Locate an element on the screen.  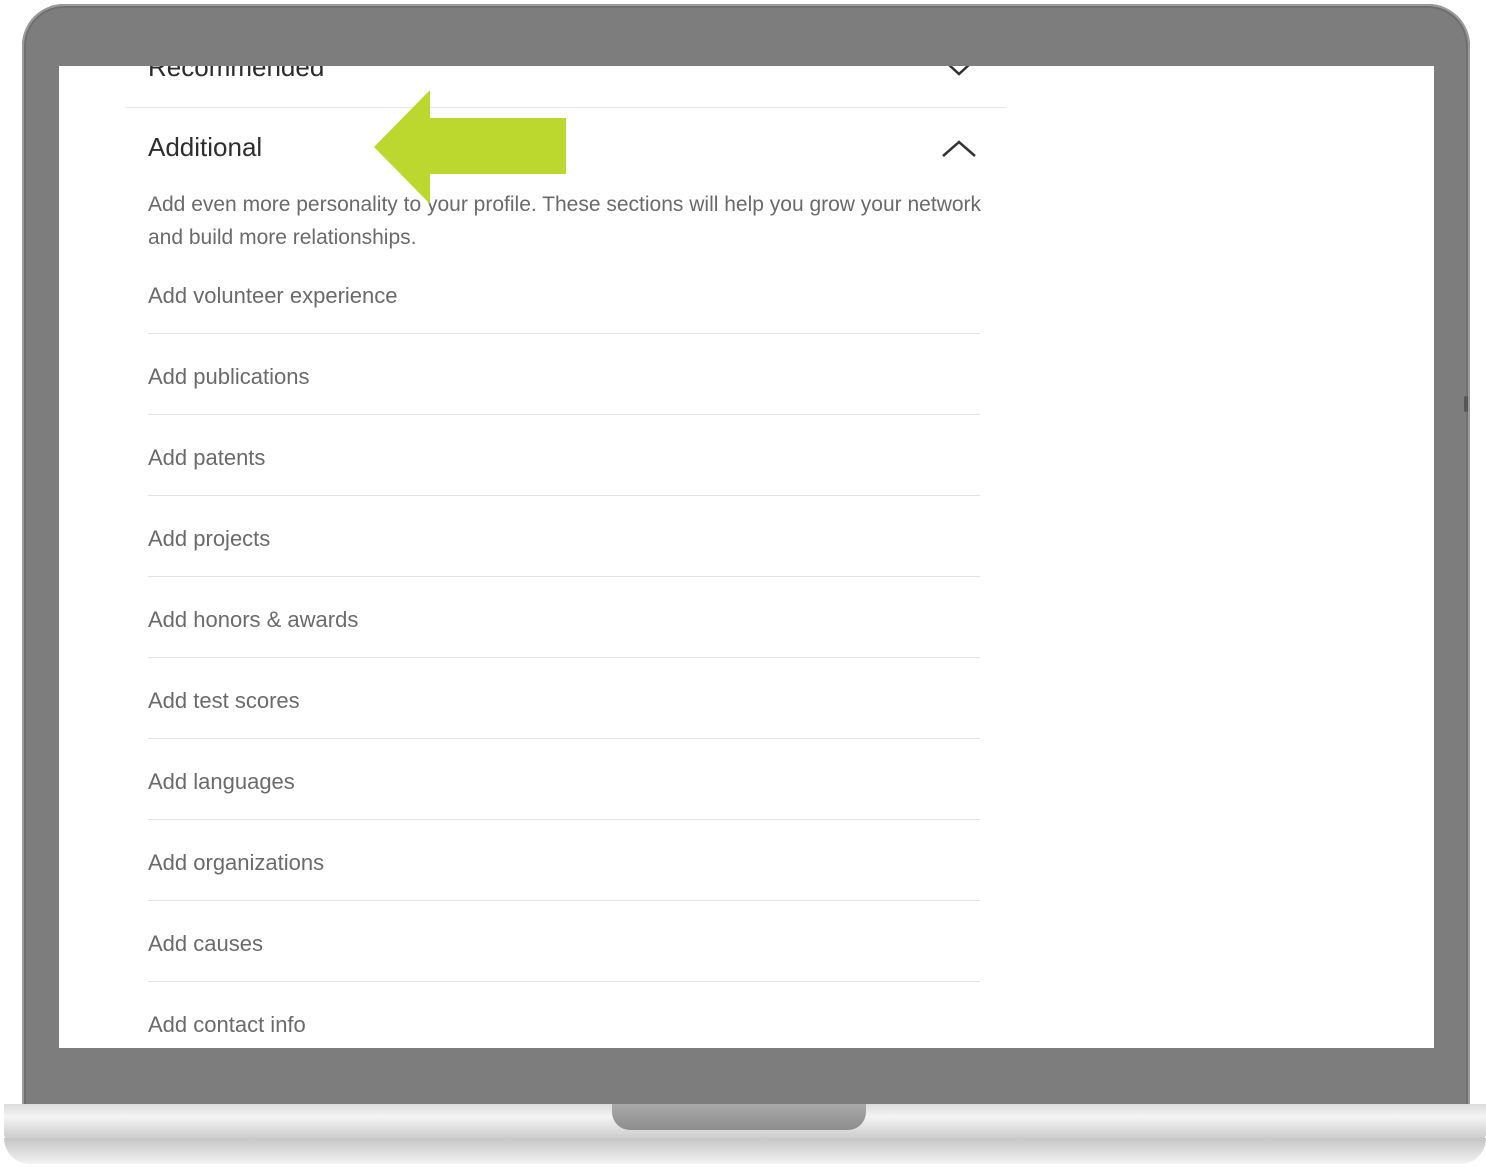
add-honors-awards-item: Add honors & awards is located at coordinates (564, 617).